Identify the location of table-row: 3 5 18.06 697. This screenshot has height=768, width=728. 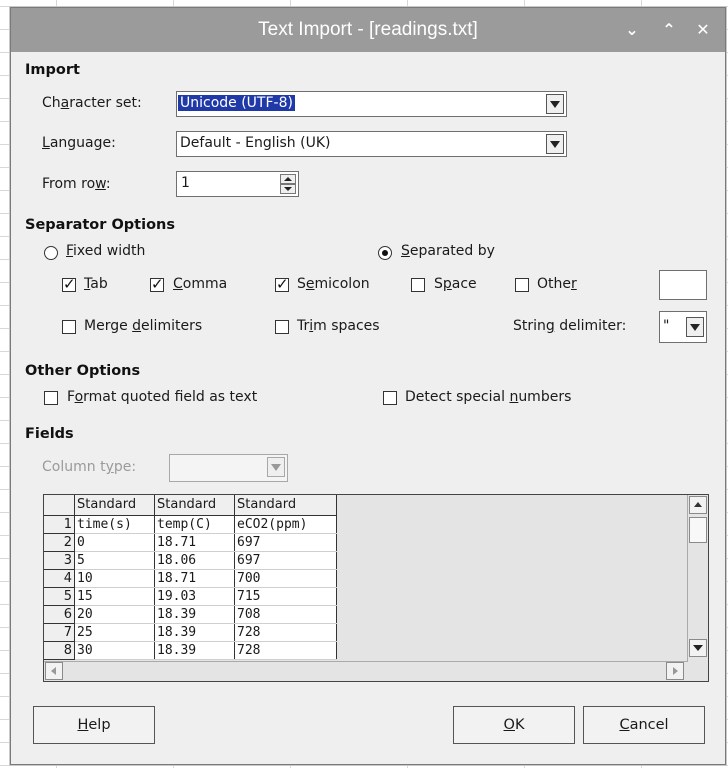
(190, 560).